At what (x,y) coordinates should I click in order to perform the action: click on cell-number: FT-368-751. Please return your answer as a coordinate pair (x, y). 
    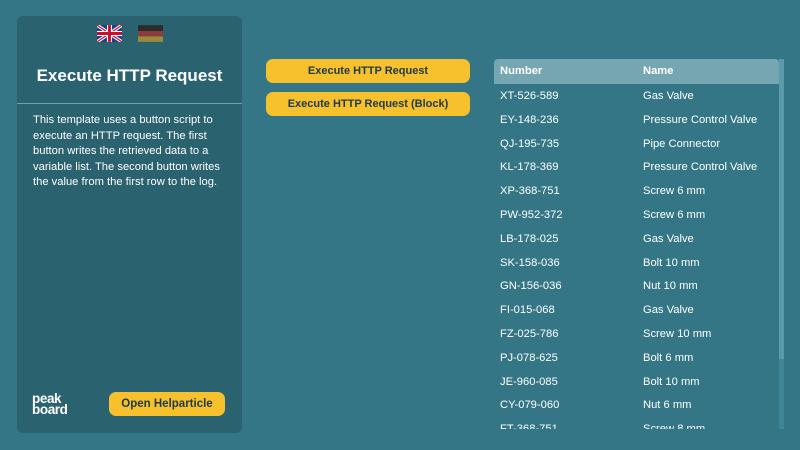
    Looking at the image, I should click on (529, 426).